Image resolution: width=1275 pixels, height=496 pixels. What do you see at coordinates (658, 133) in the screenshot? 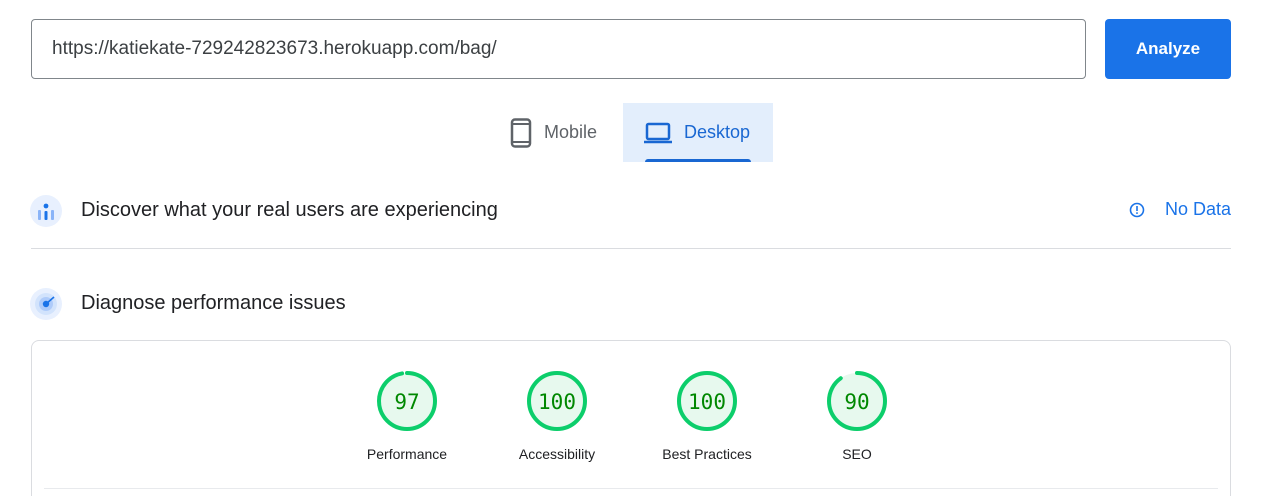
I see `laptop-icon` at bounding box center [658, 133].